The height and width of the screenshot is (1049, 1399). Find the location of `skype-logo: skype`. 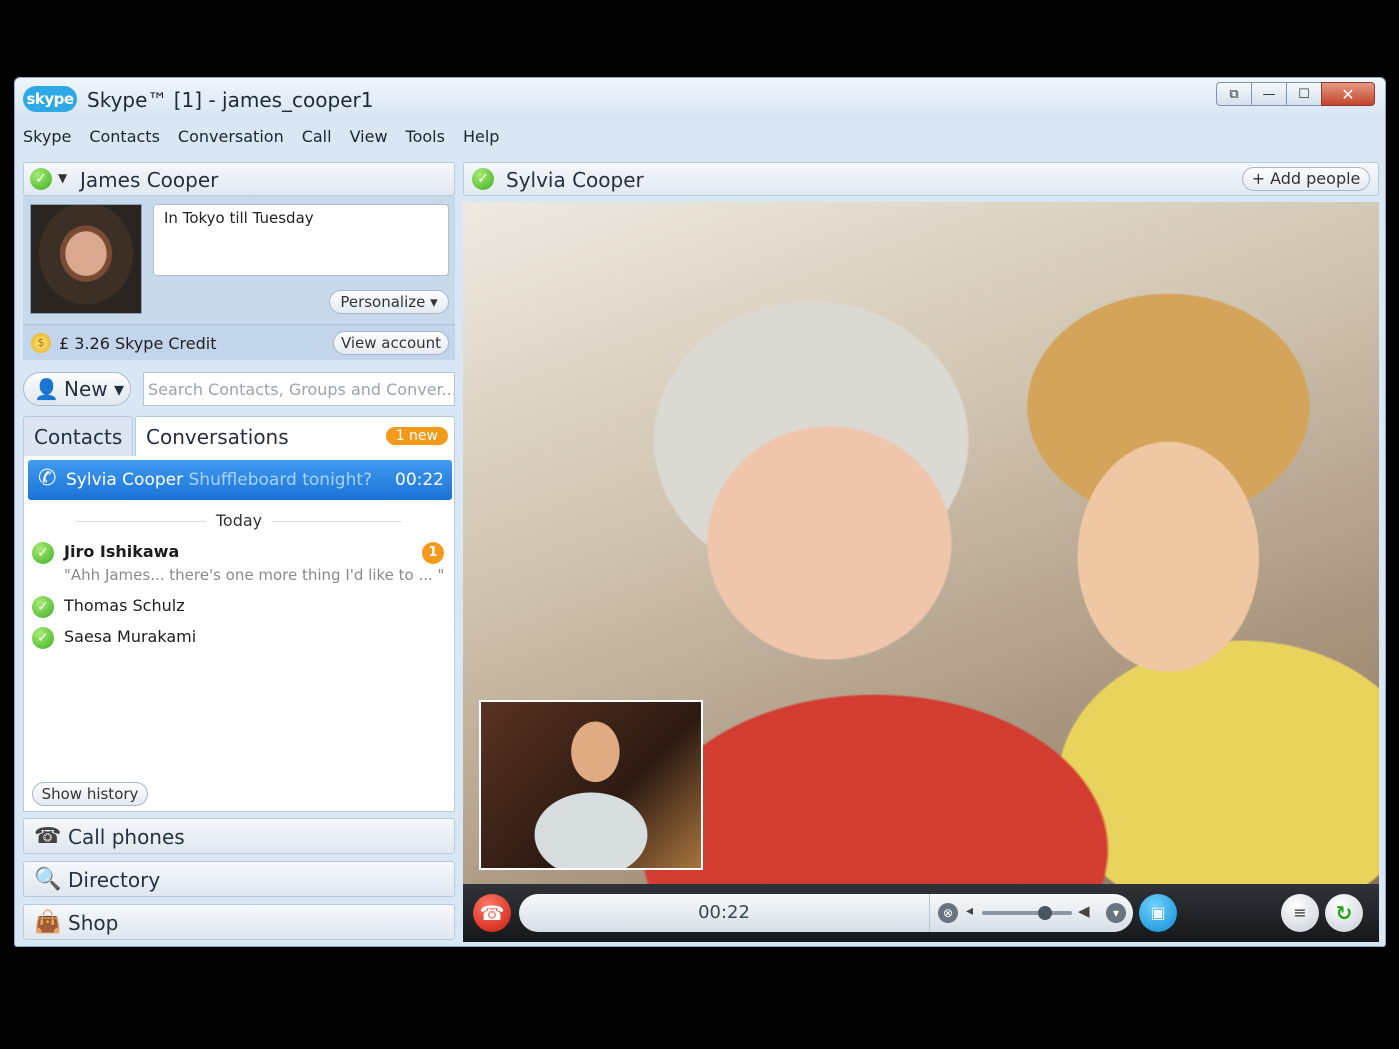

skype-logo: skype is located at coordinates (50, 99).